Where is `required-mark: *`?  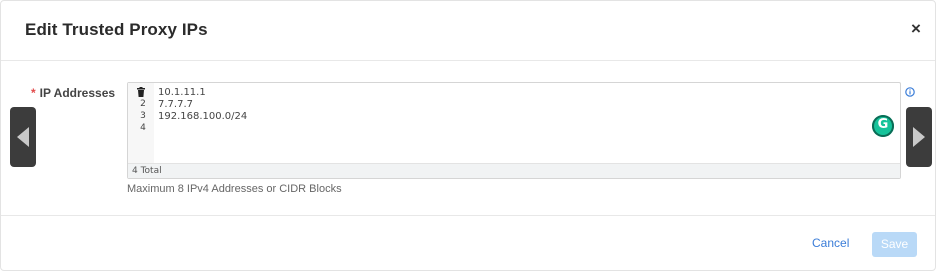 required-mark: * is located at coordinates (33, 93).